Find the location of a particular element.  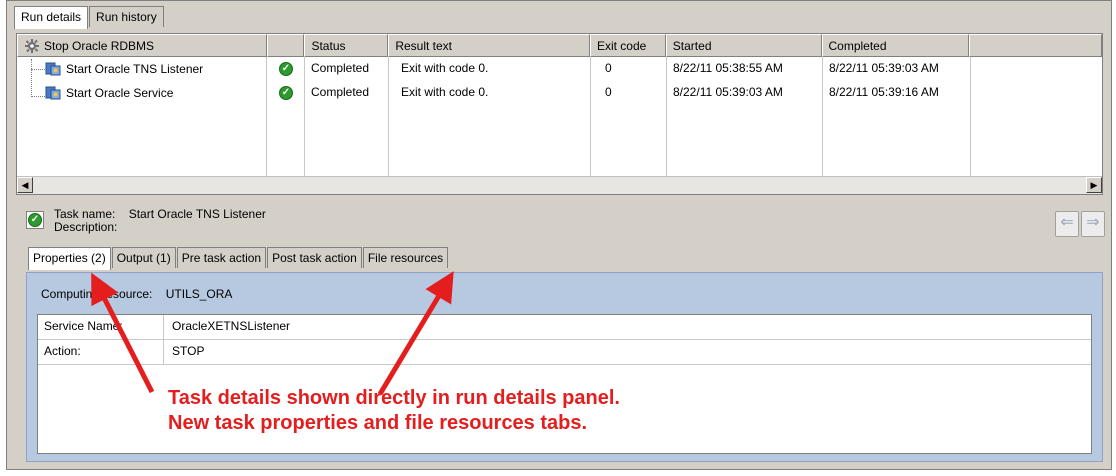

property-key: Service Name: is located at coordinates (101, 327).